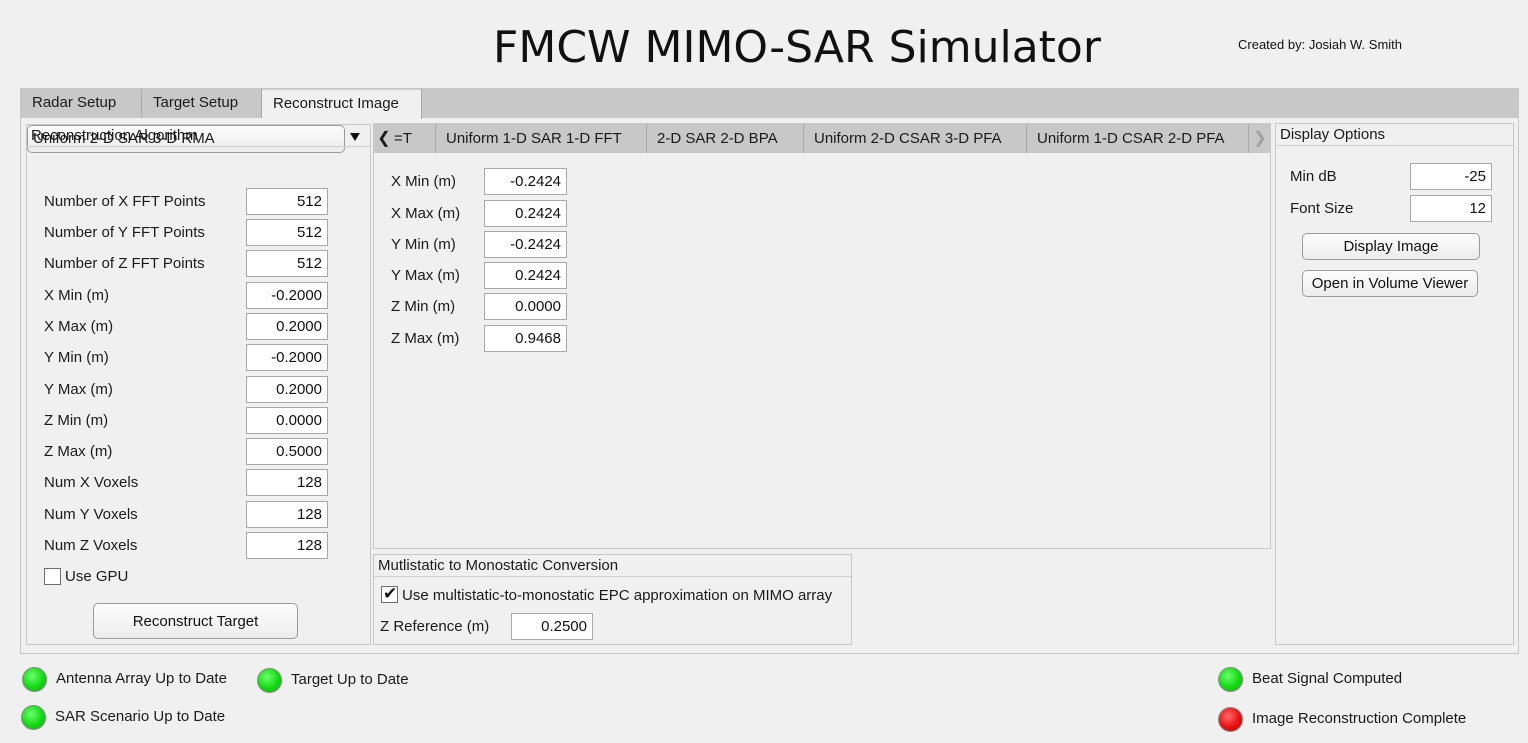 Image resolution: width=1528 pixels, height=743 pixels. Describe the element at coordinates (342, 104) in the screenshot. I see `tab-reconstruct-image: Reconstruct Image` at that location.